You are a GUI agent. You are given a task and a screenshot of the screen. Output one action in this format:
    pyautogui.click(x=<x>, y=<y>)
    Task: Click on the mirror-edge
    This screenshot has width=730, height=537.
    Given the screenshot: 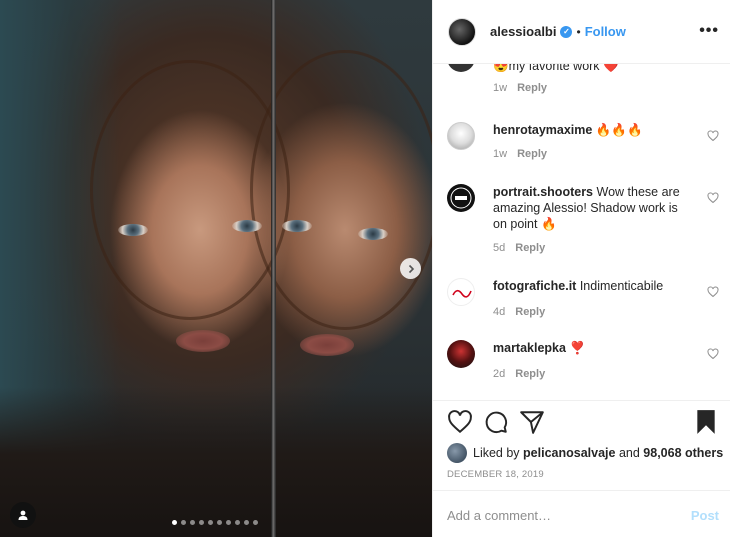 What is the action you would take?
    pyautogui.click(x=273, y=268)
    